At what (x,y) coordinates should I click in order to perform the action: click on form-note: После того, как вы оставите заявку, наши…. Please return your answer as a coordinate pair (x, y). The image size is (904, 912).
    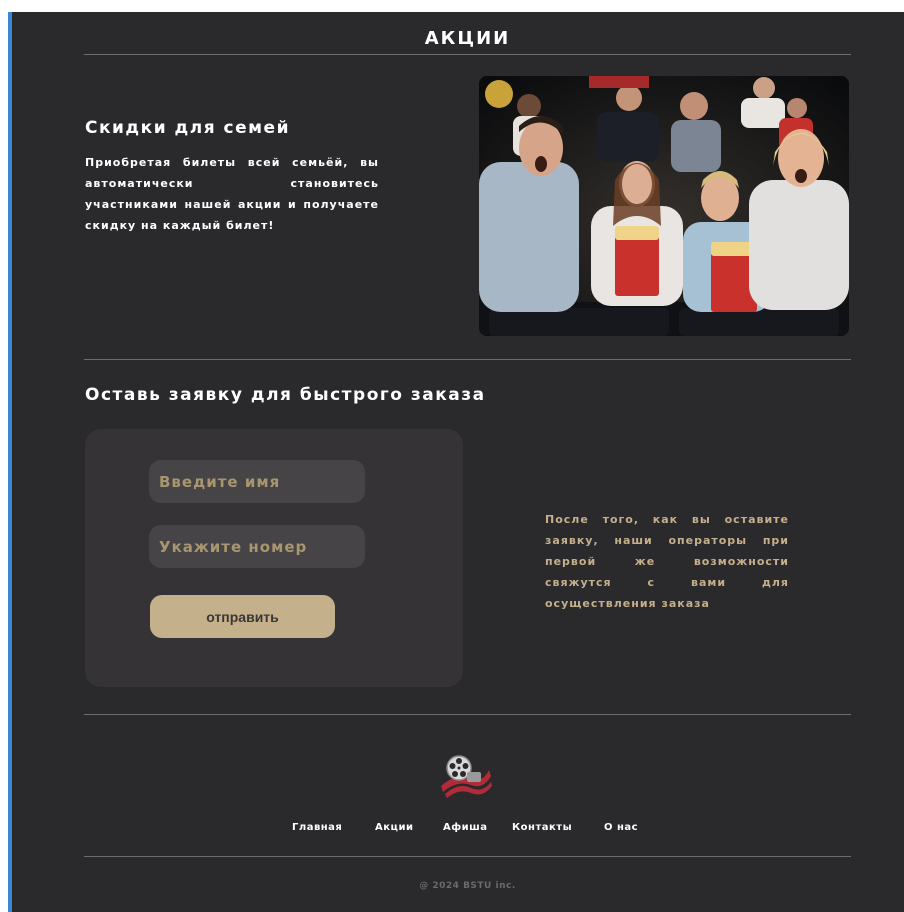
    Looking at the image, I should click on (667, 561).